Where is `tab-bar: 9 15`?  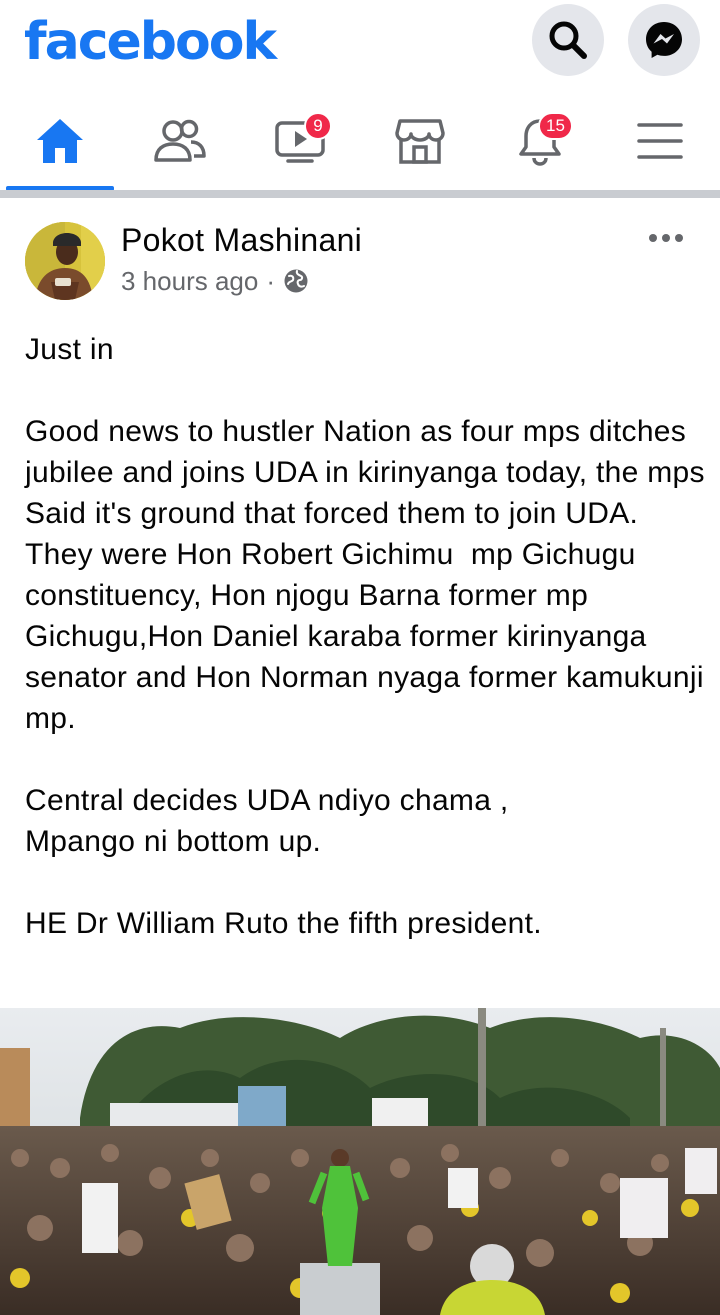
tab-bar: 9 15 is located at coordinates (360, 141).